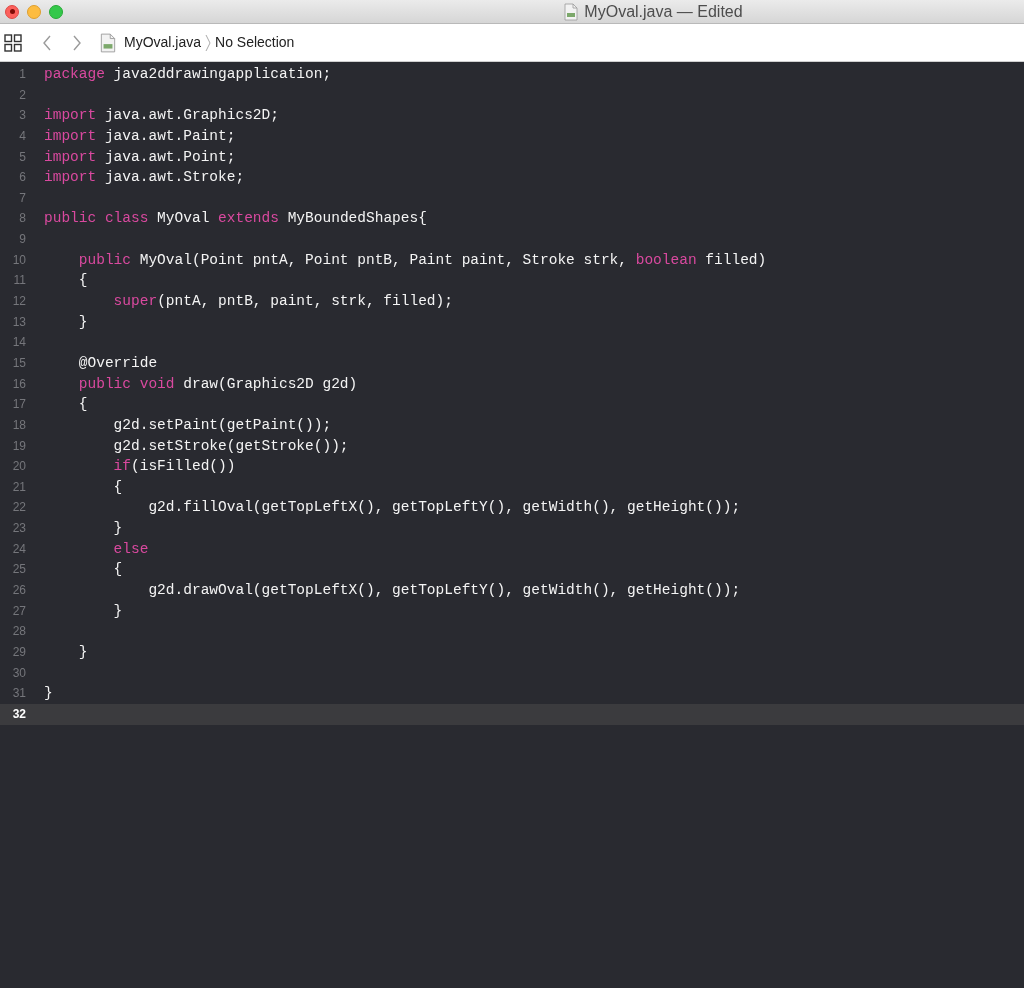 The width and height of the screenshot is (1024, 988). Describe the element at coordinates (663, 11) in the screenshot. I see `window-title: MyOval.java — Edited` at that location.